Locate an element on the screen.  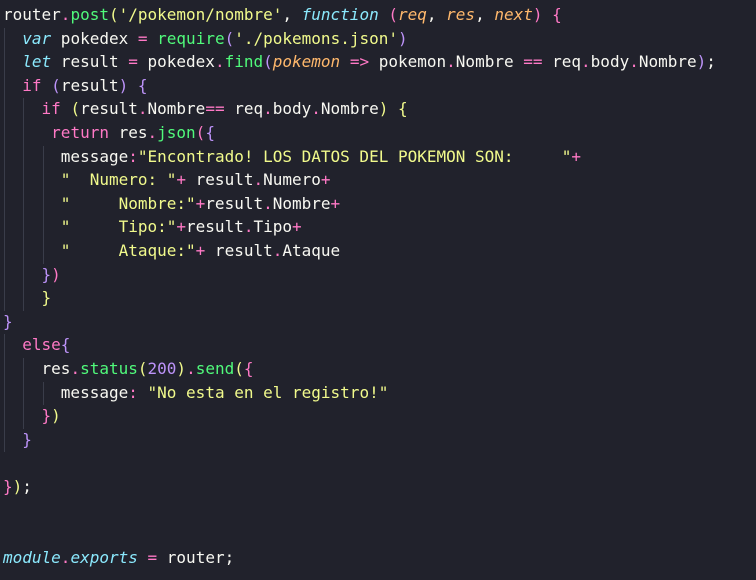
code-line: else{ is located at coordinates (36, 346).